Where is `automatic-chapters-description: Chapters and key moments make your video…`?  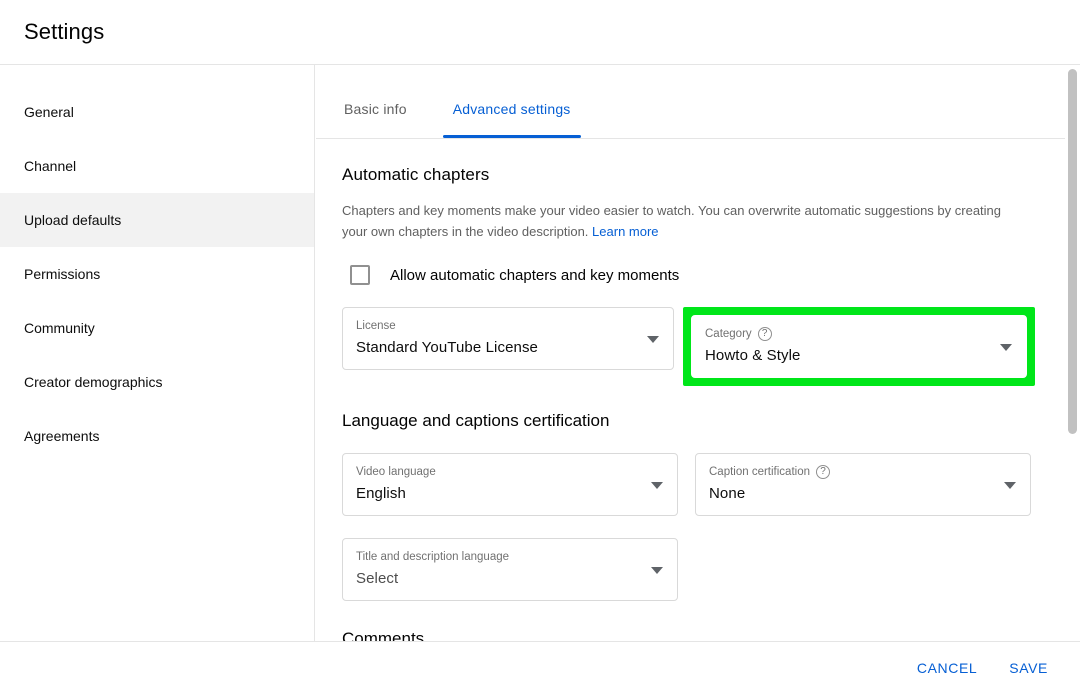
automatic-chapters-description: Chapters and key moments make your video… is located at coordinates (682, 221).